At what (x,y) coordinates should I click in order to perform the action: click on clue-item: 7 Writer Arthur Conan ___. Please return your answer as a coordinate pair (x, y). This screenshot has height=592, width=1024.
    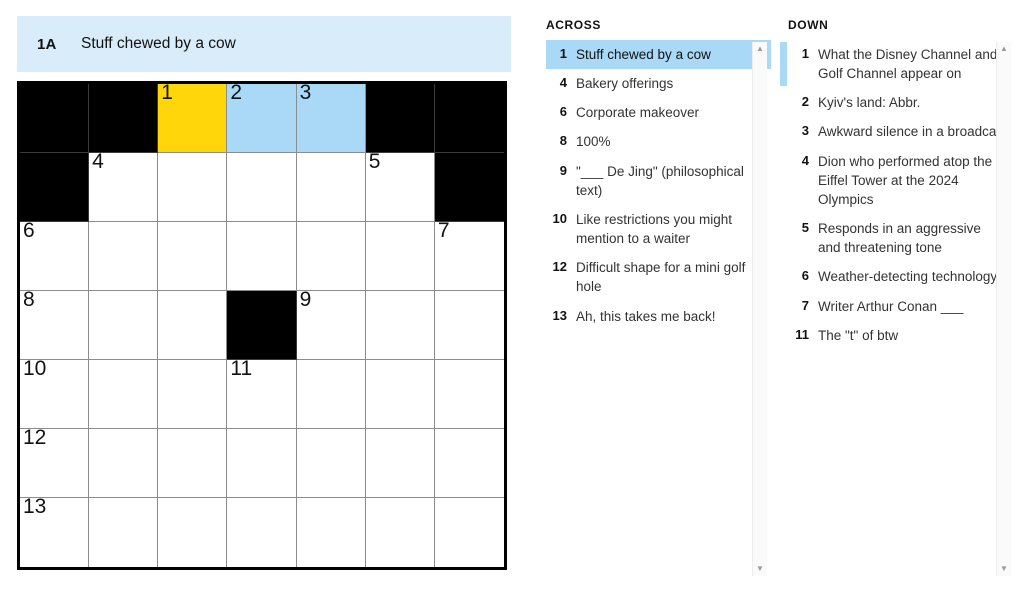
    Looking at the image, I should click on (900, 306).